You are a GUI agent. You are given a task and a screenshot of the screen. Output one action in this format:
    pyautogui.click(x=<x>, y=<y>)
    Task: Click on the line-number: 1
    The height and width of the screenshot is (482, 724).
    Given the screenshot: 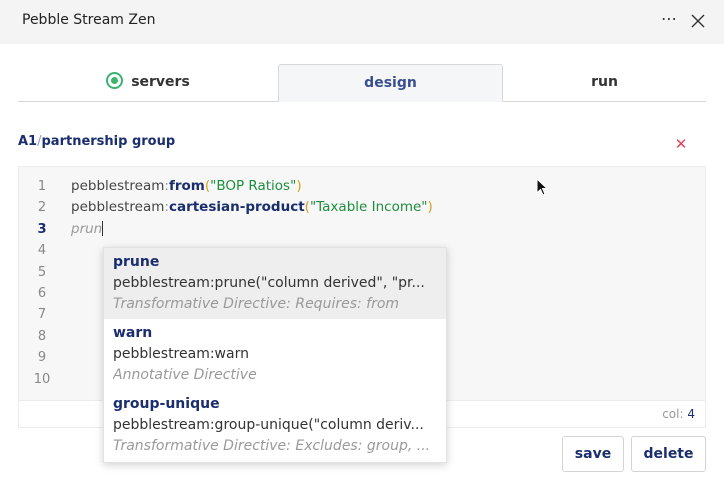 What is the action you would take?
    pyautogui.click(x=42, y=186)
    